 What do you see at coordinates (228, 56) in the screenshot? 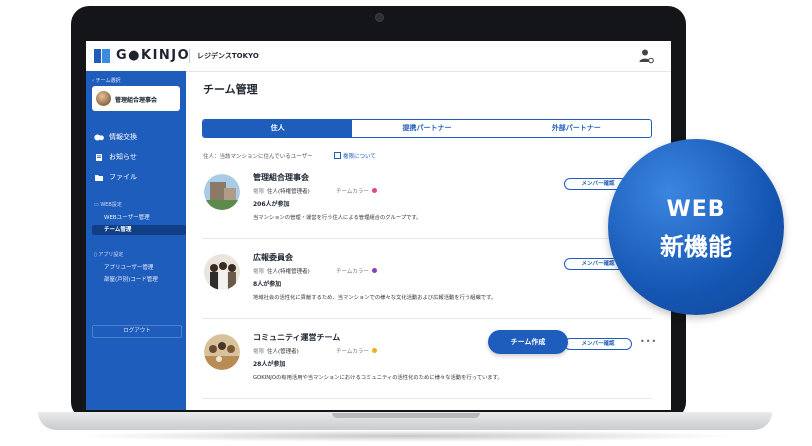
I see `building-name: レジデンスTOKYO` at bounding box center [228, 56].